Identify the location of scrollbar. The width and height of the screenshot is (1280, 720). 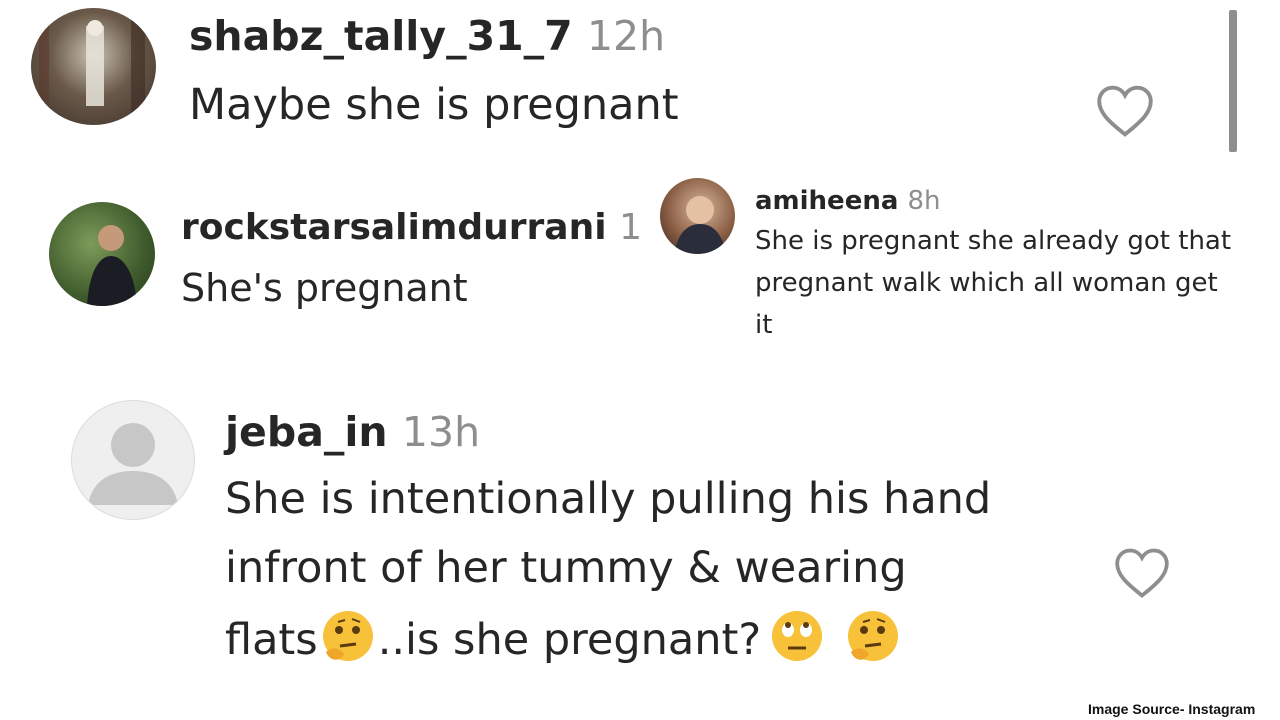
(1233, 81).